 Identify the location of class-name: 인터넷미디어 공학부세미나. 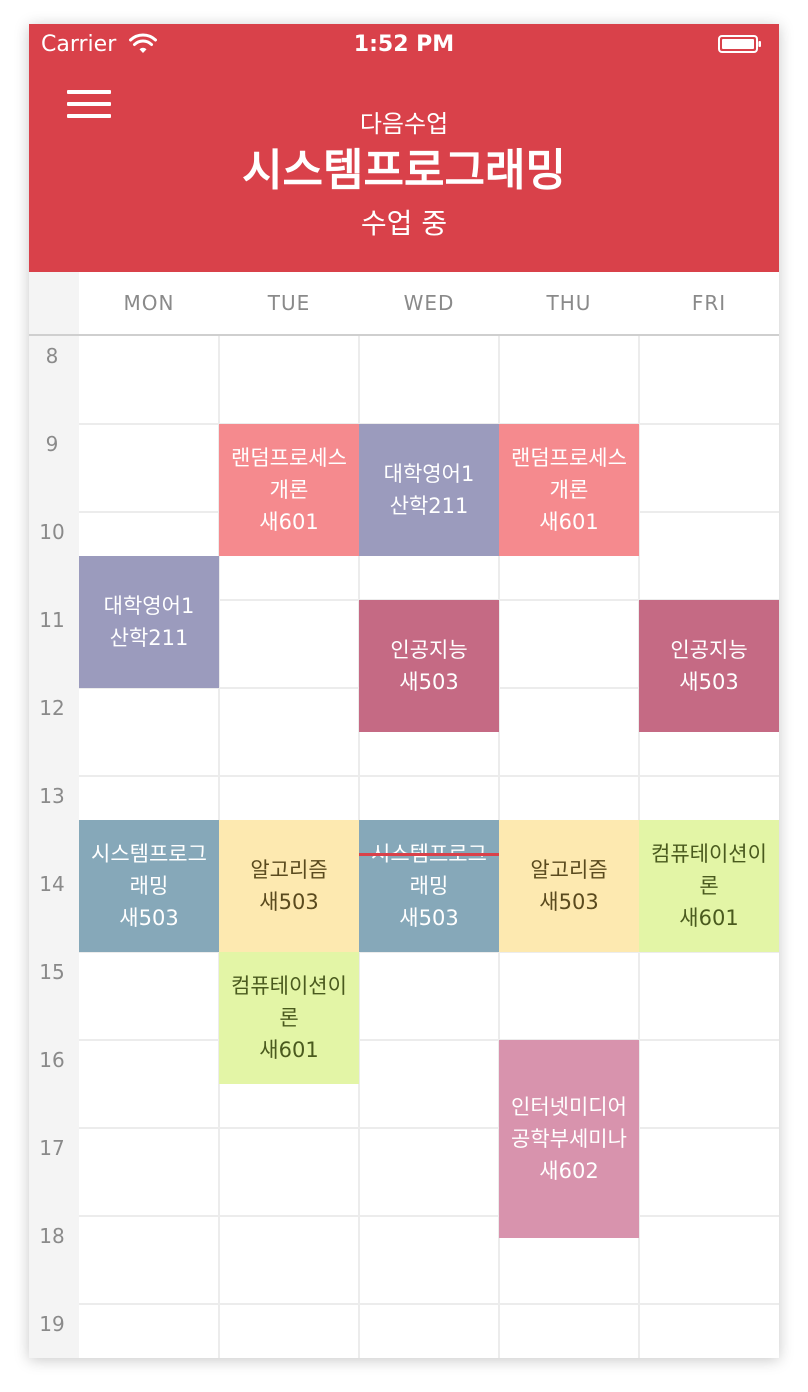
(569, 1123).